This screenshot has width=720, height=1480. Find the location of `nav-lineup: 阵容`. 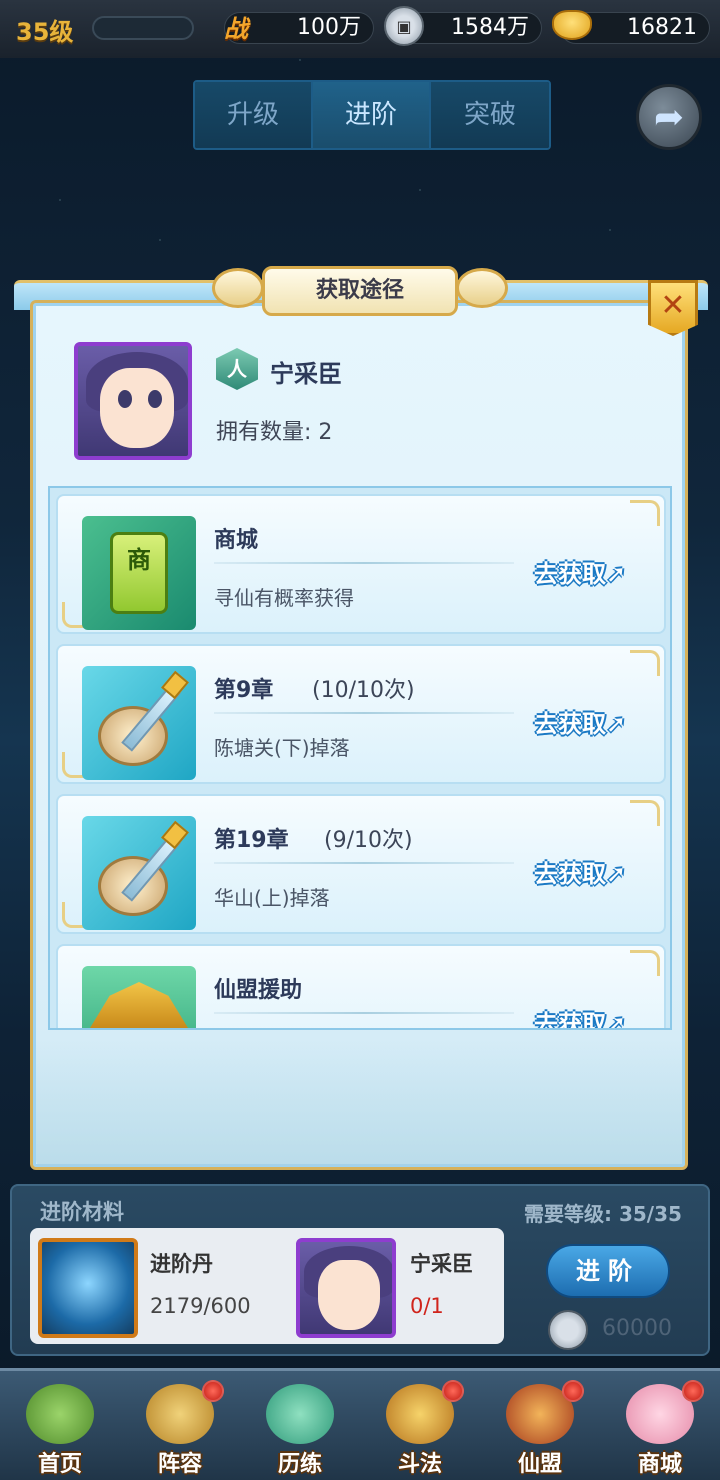

nav-lineup: 阵容 is located at coordinates (180, 1428).